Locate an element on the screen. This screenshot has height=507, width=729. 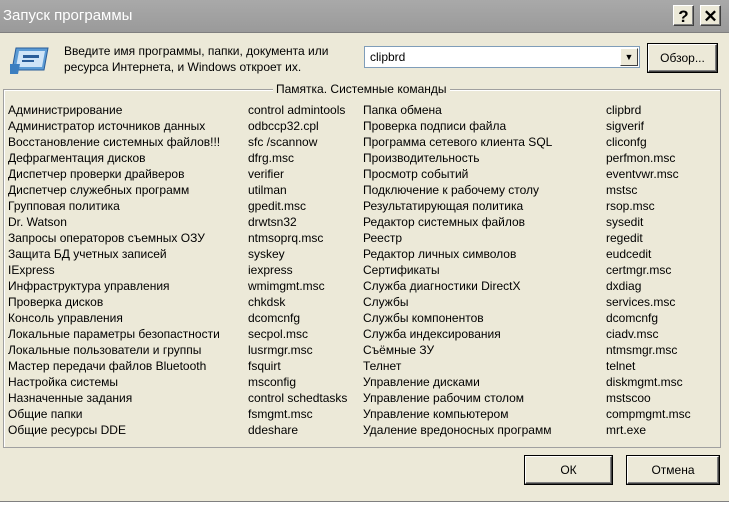
command-name: Управление дисками is located at coordinates (421, 382).